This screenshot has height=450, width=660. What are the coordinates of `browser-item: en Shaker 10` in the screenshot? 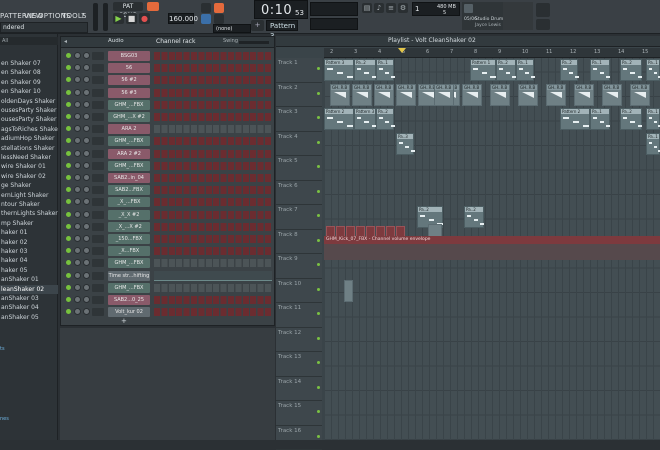 It's located at (29, 91).